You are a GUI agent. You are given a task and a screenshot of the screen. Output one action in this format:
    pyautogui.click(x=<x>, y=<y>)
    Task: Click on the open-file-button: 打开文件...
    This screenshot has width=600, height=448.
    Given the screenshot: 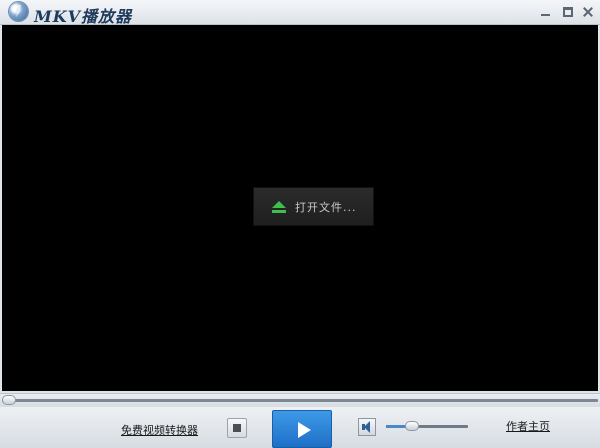 What is the action you would take?
    pyautogui.click(x=313, y=206)
    